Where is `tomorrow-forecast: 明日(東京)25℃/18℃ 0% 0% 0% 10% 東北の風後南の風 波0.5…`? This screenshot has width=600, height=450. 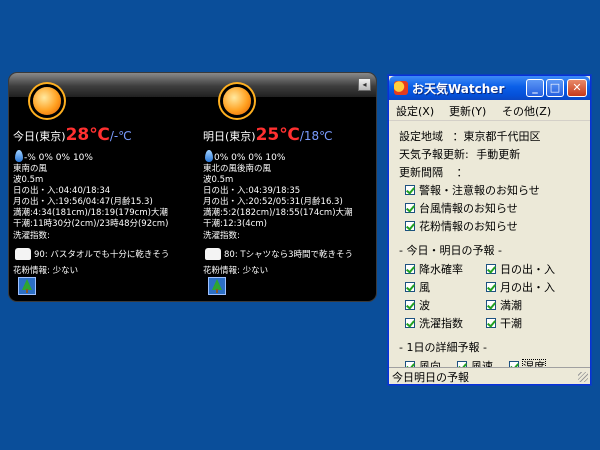 tomorrow-forecast: 明日(東京)25℃/18℃ 0% 0% 0% 10% 東北の風後南の風 波0.5… is located at coordinates (289, 187).